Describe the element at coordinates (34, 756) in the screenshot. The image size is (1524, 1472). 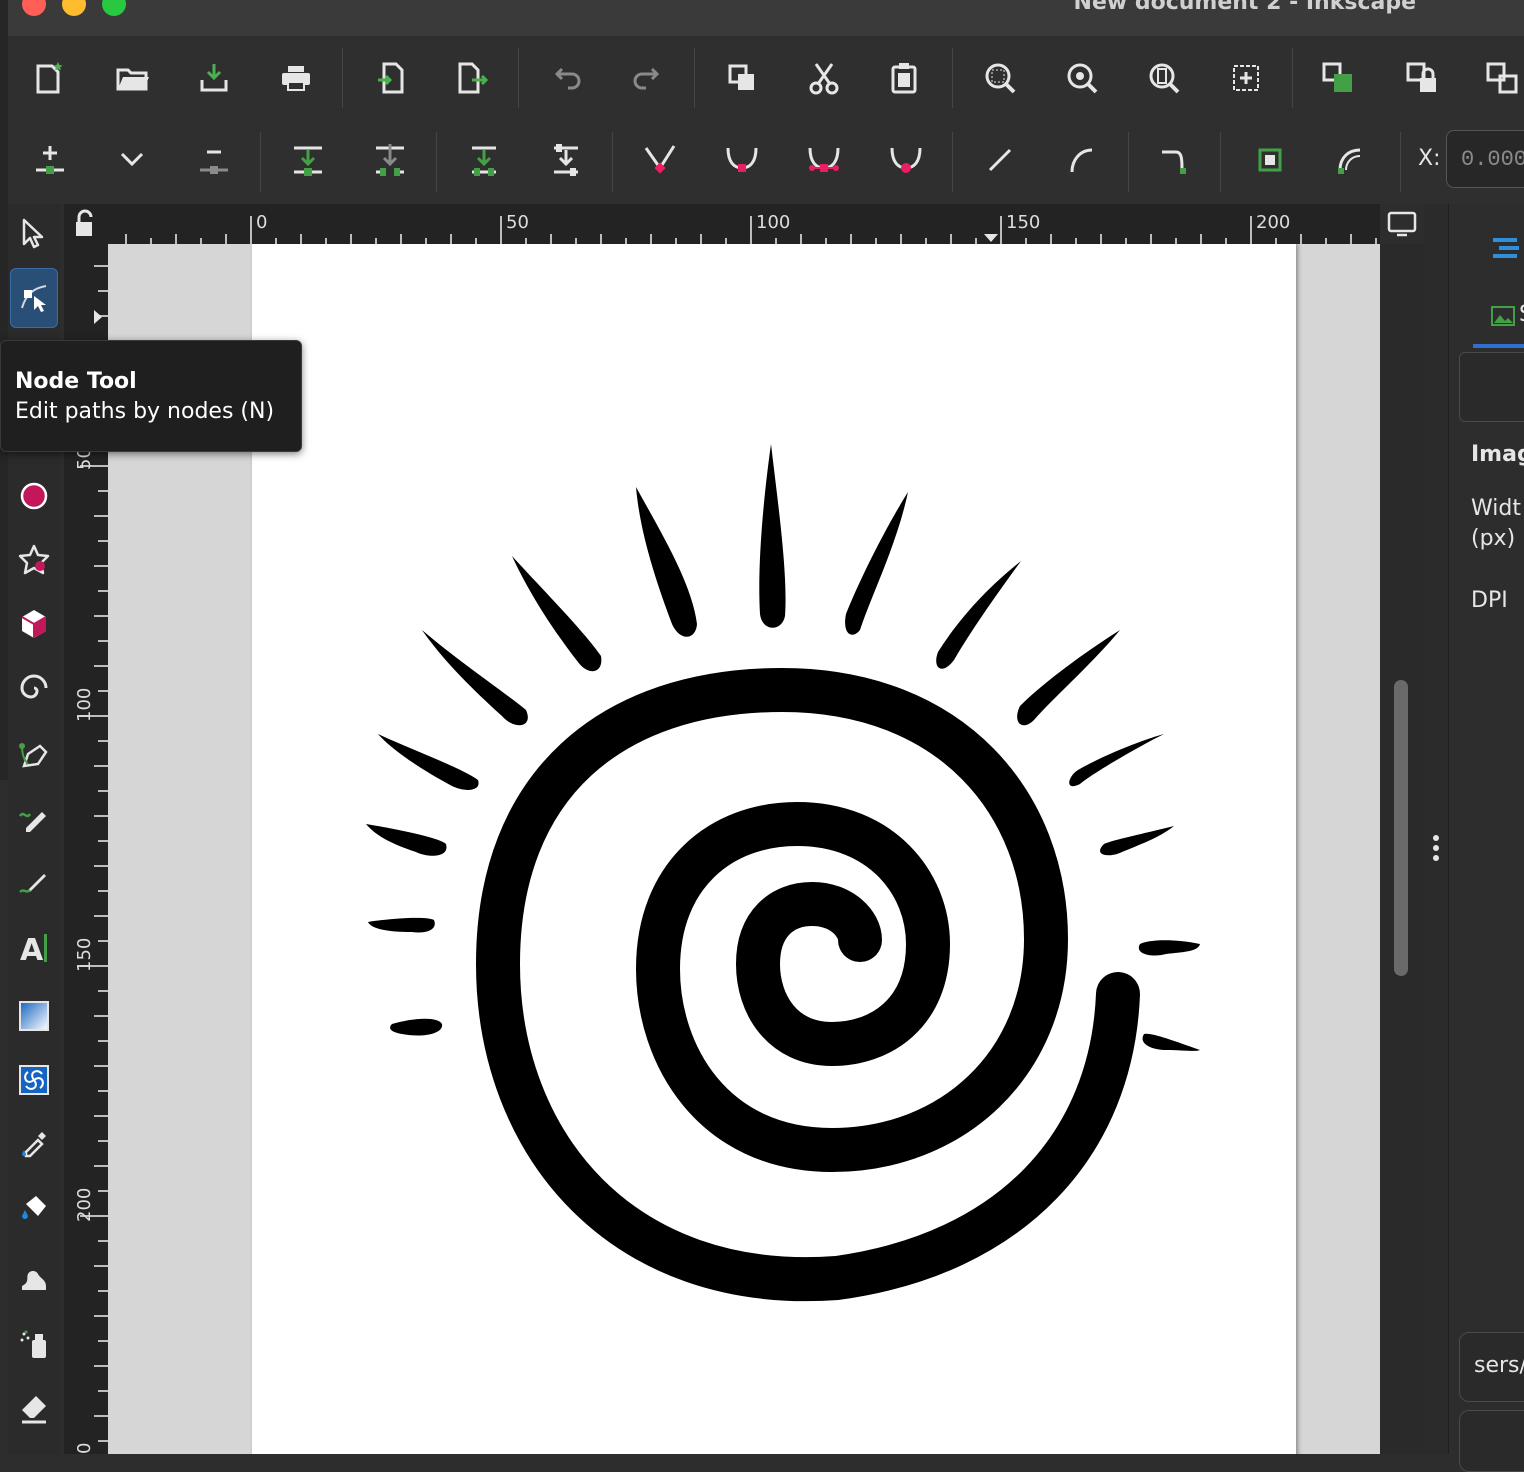
I see `pen-tool-icon` at that location.